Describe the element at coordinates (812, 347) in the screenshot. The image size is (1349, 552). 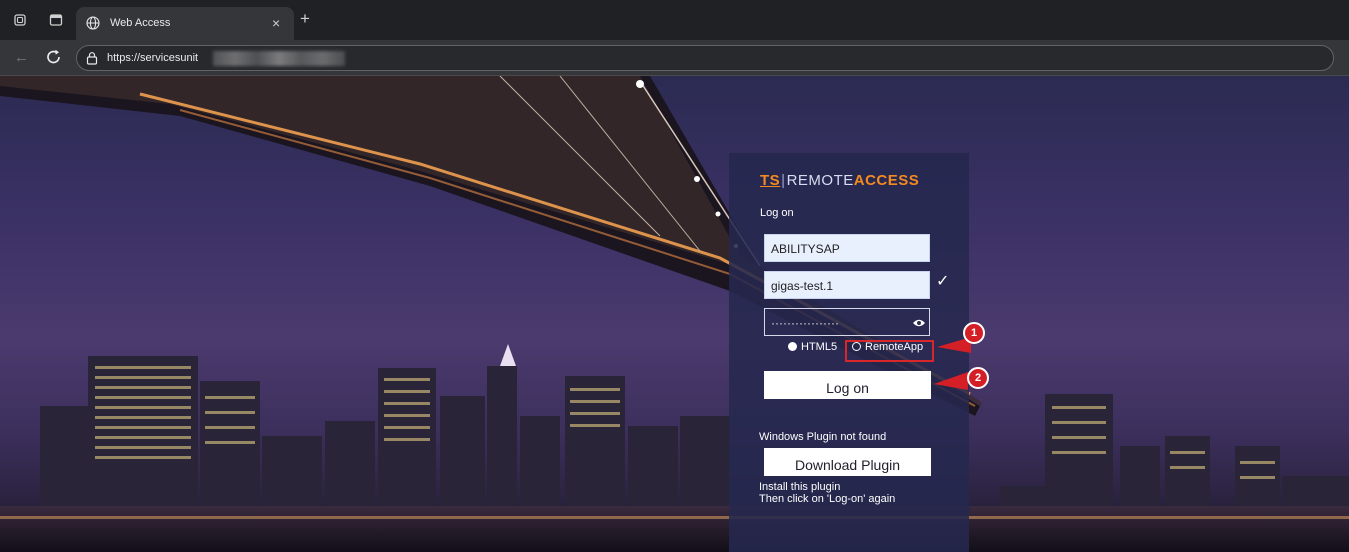
I see `radio-html5: HTML5` at that location.